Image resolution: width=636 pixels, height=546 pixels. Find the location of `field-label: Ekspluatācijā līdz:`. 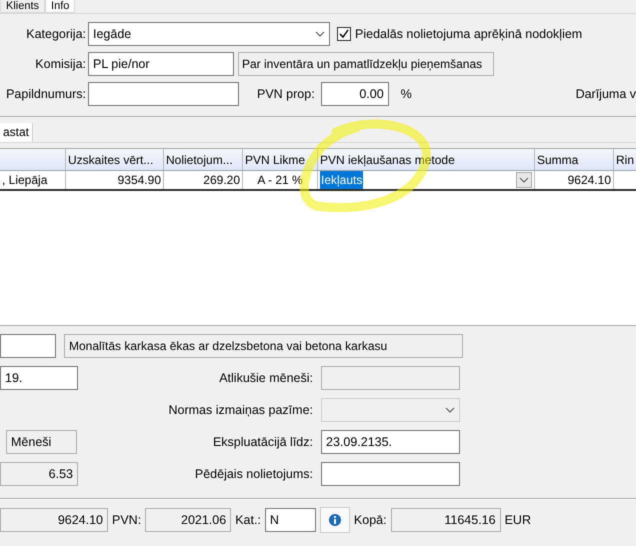

field-label: Ekspluatācijā līdz: is located at coordinates (262, 442).